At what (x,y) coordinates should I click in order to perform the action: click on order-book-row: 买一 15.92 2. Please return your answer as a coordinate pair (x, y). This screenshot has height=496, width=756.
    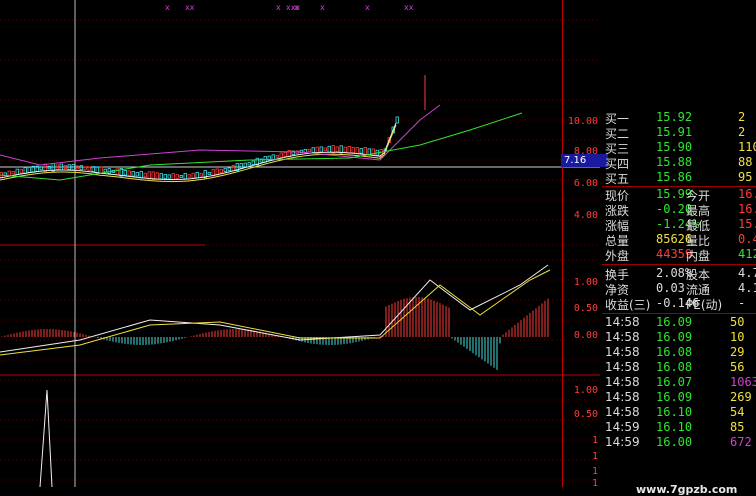
    Looking at the image, I should click on (679, 118).